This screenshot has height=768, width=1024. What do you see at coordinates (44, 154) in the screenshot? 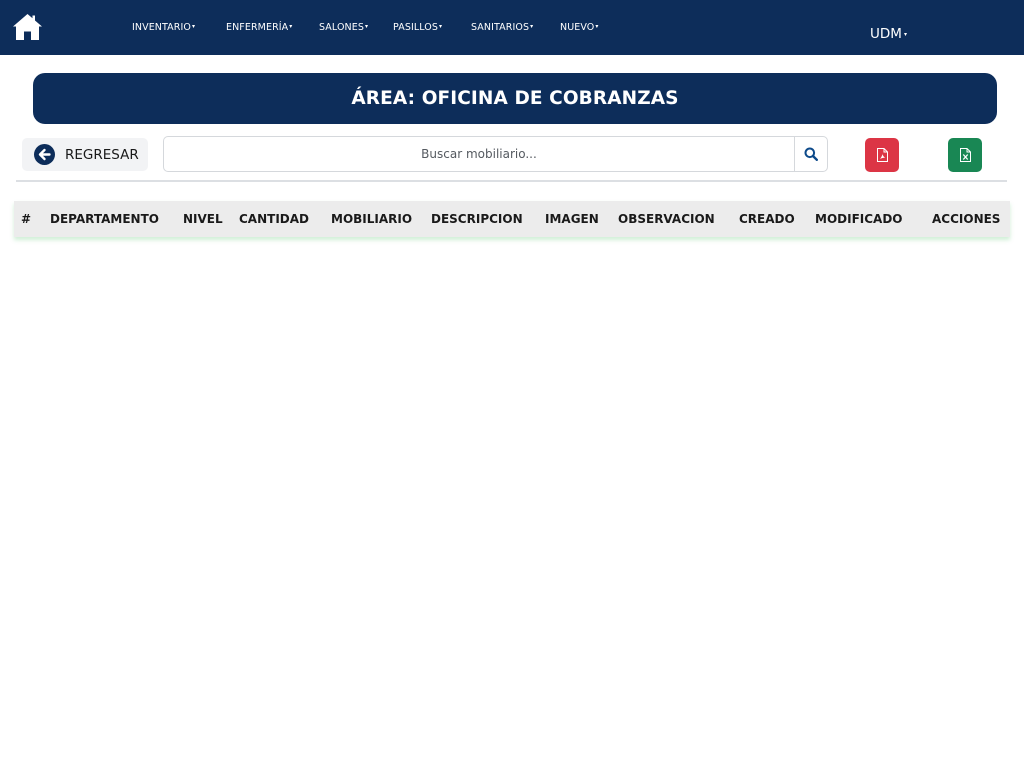
I see `arrow-left-circle-icon` at bounding box center [44, 154].